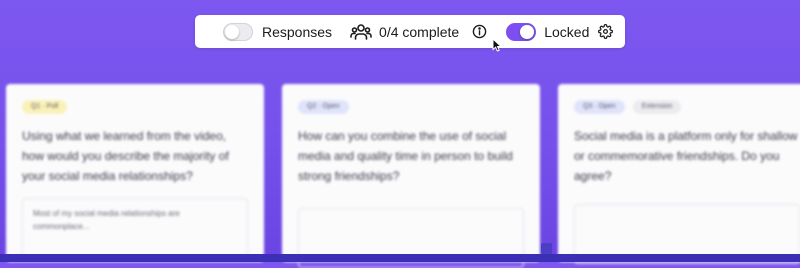  Describe the element at coordinates (45, 107) in the screenshot. I see `question-tag: Q1 · Poll` at that location.